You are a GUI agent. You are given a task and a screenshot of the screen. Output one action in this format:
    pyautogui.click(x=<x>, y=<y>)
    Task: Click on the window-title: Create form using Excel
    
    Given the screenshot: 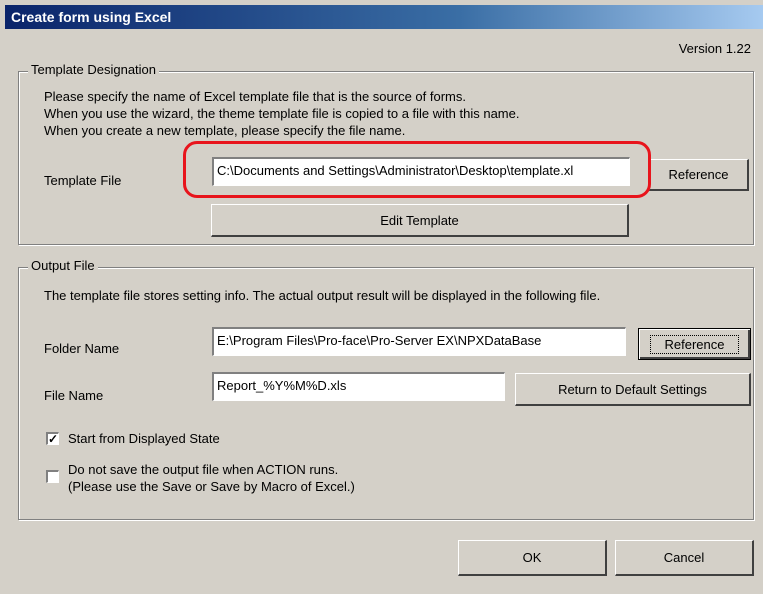 What is the action you would take?
    pyautogui.click(x=91, y=17)
    